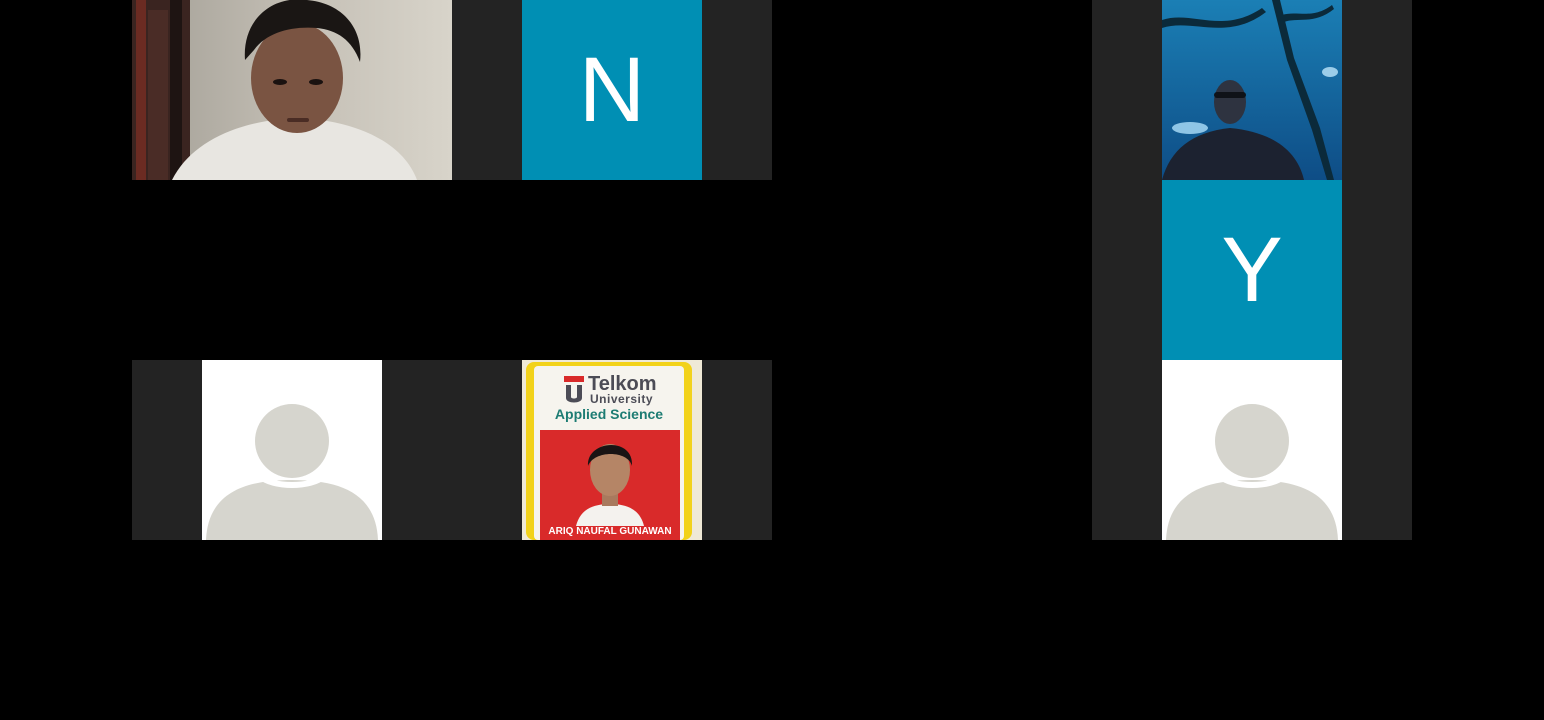  I want to click on id-card-brand: Telkom, so click(622, 384).